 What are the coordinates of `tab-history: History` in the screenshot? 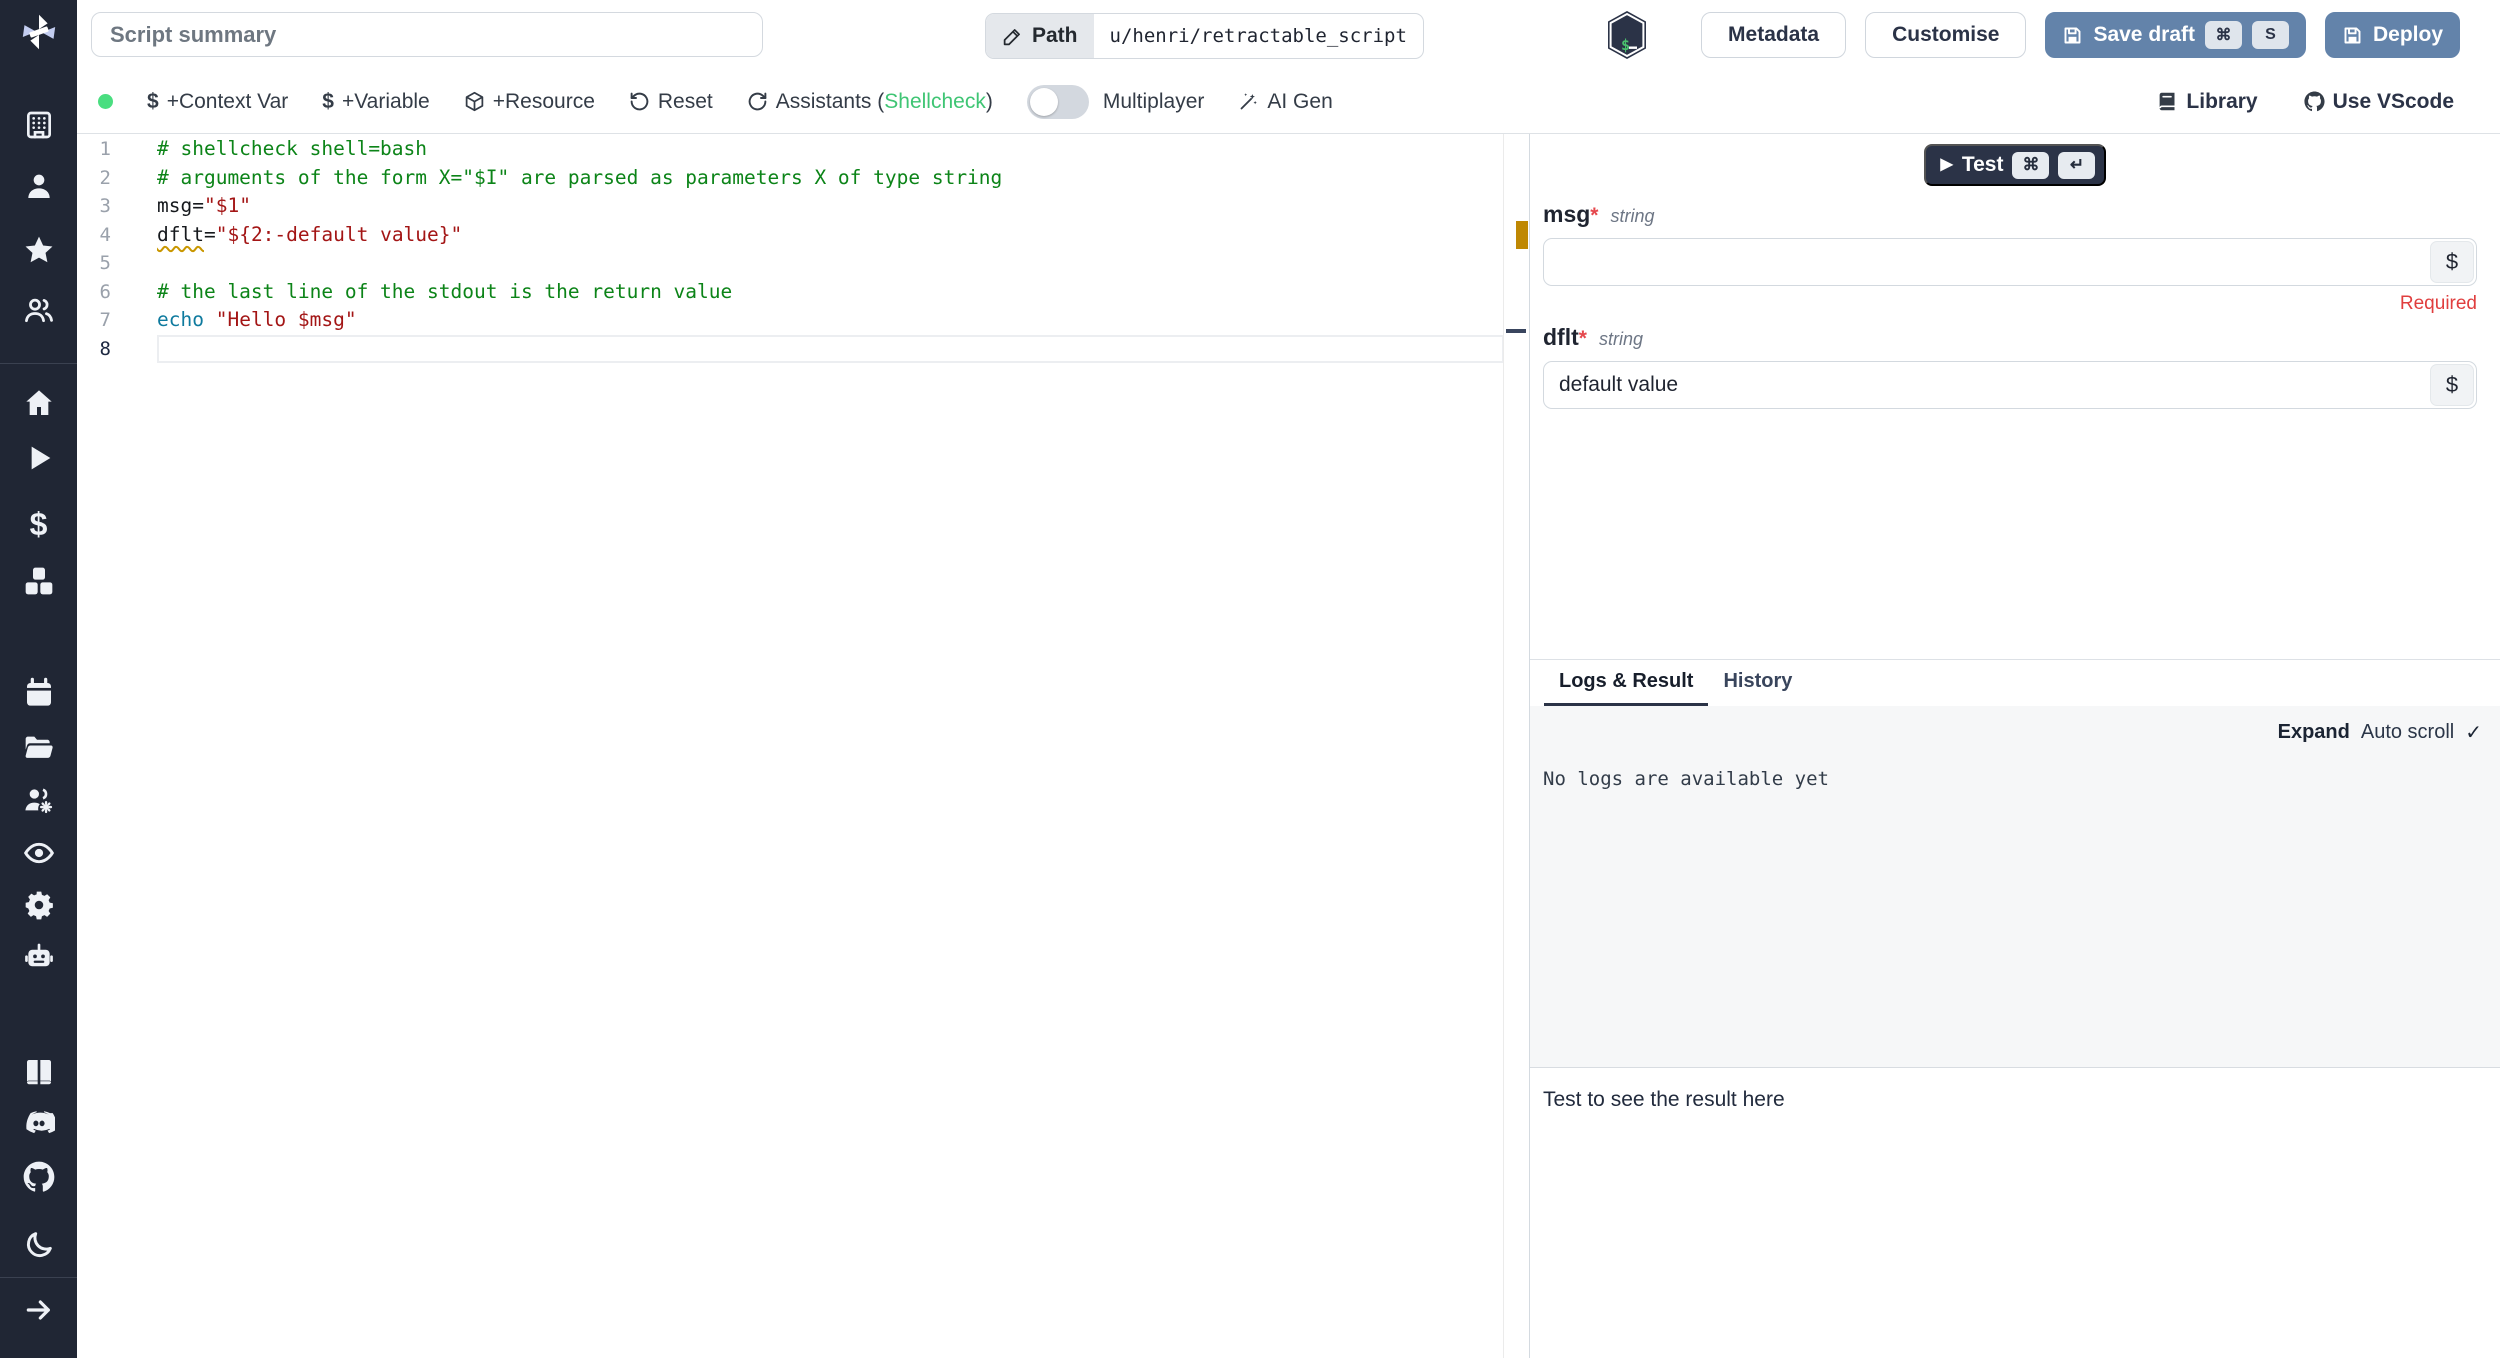 It's located at (1757, 683).